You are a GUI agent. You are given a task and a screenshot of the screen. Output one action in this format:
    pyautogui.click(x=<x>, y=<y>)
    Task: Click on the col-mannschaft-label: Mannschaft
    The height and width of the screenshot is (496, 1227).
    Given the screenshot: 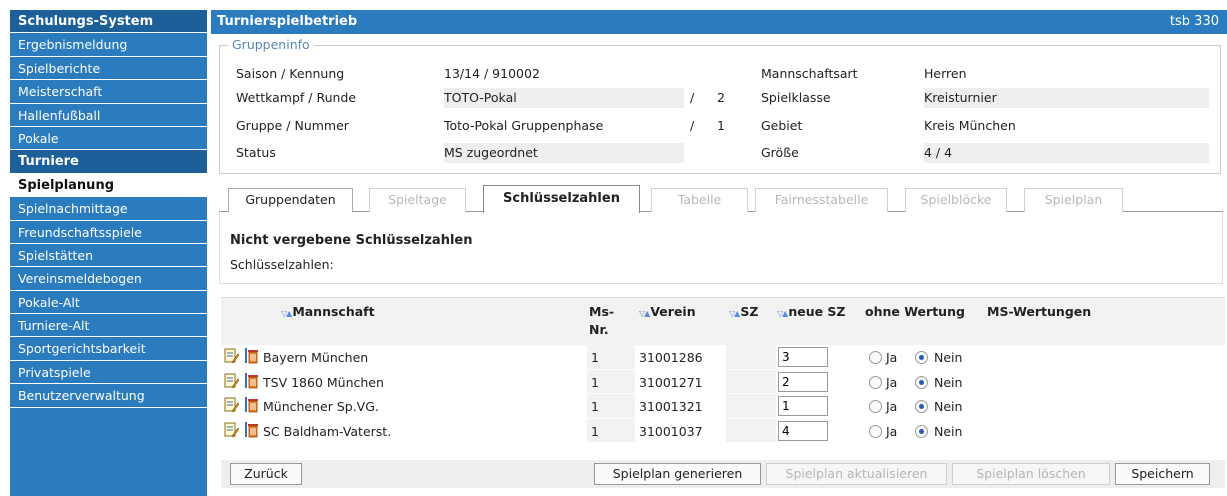 What is the action you would take?
    pyautogui.click(x=333, y=311)
    